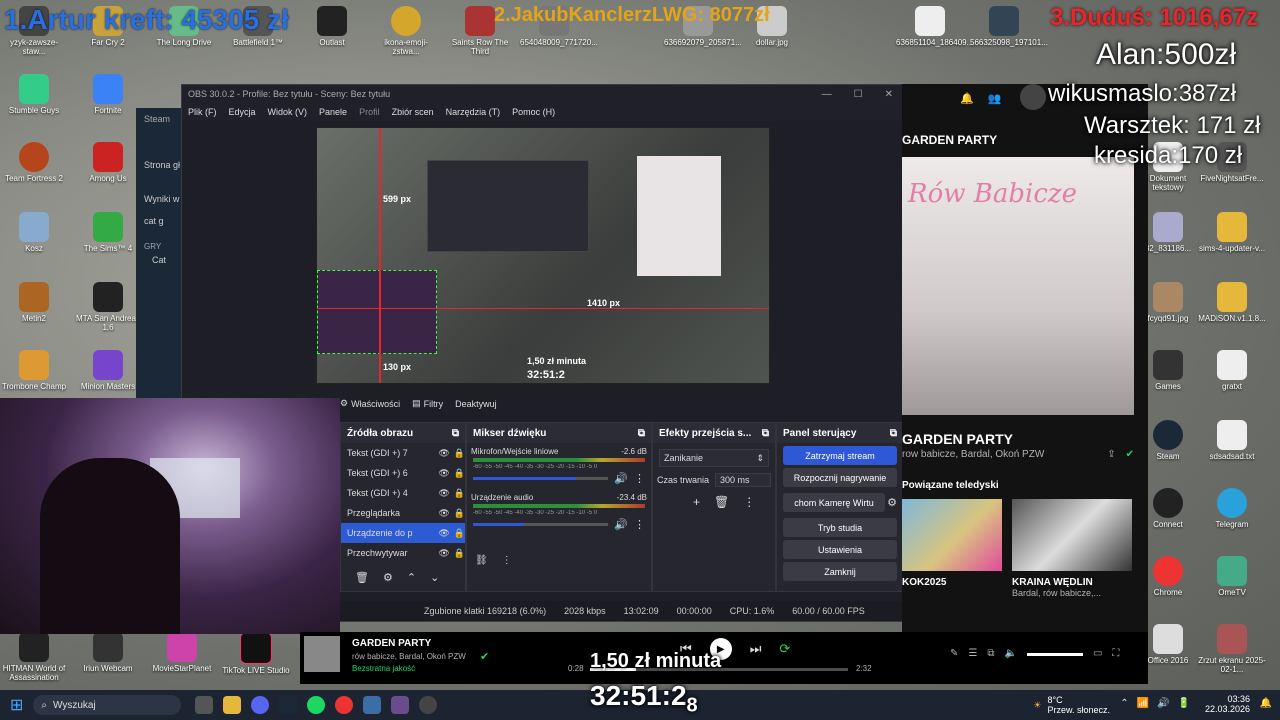 This screenshot has width=1280, height=720. What do you see at coordinates (1097, 653) in the screenshot?
I see `mini-player-icon: ▭` at bounding box center [1097, 653].